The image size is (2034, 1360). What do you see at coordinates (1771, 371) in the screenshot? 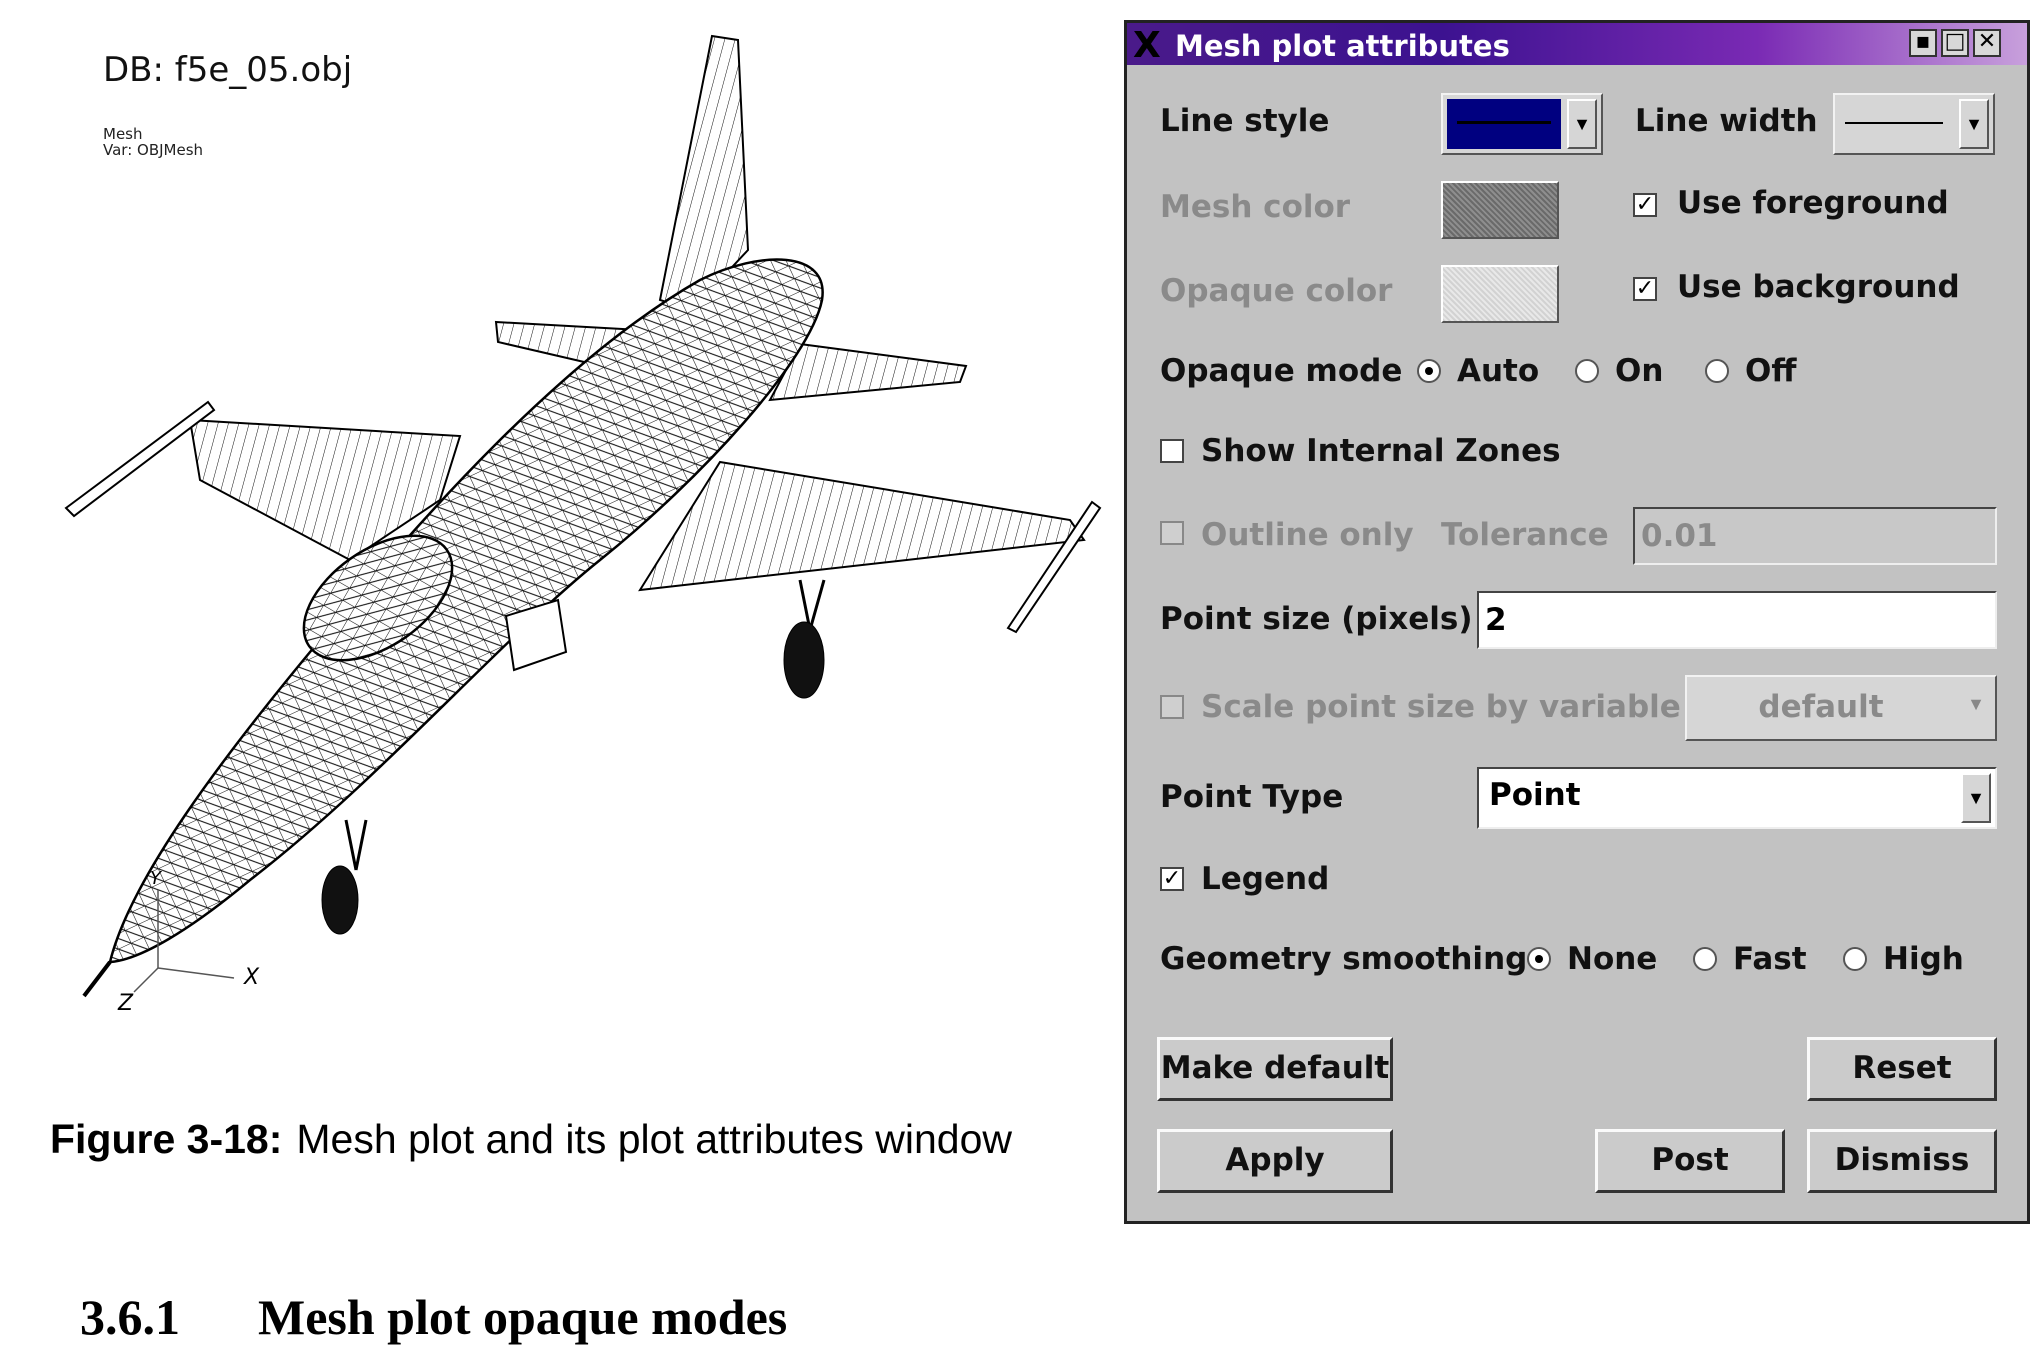
I see `opaque-mode-off-label: Off` at bounding box center [1771, 371].